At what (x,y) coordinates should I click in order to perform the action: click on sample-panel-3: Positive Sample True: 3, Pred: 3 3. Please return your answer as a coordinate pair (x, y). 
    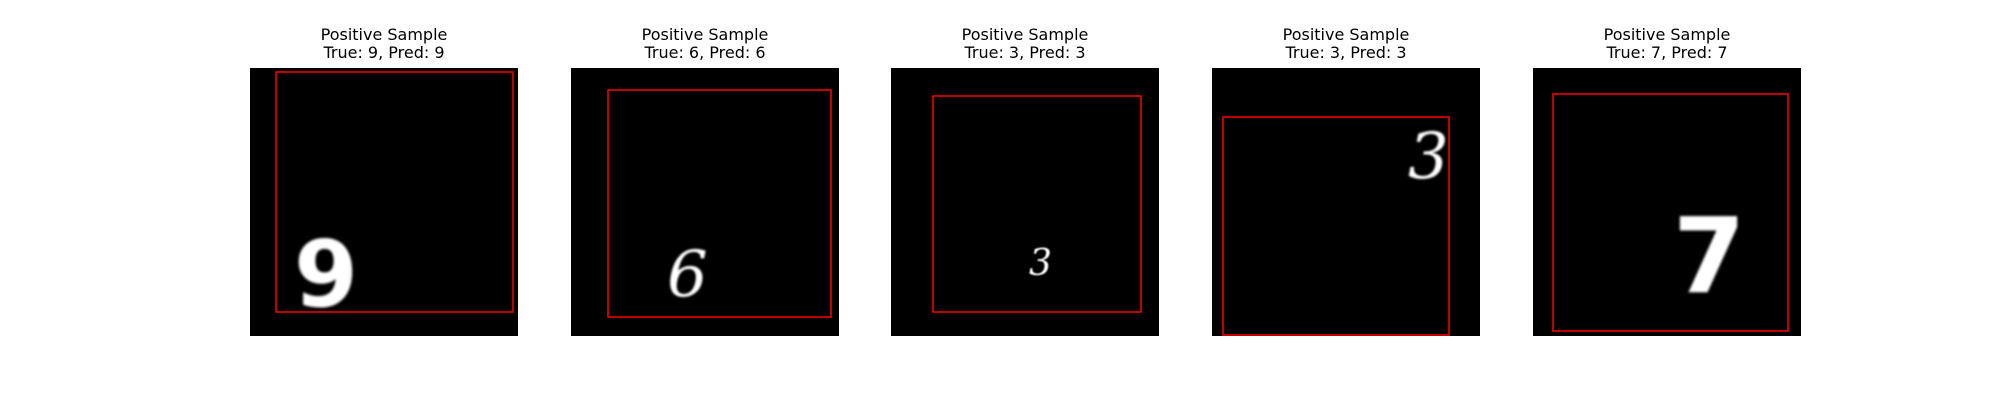
    Looking at the image, I should click on (1025, 182).